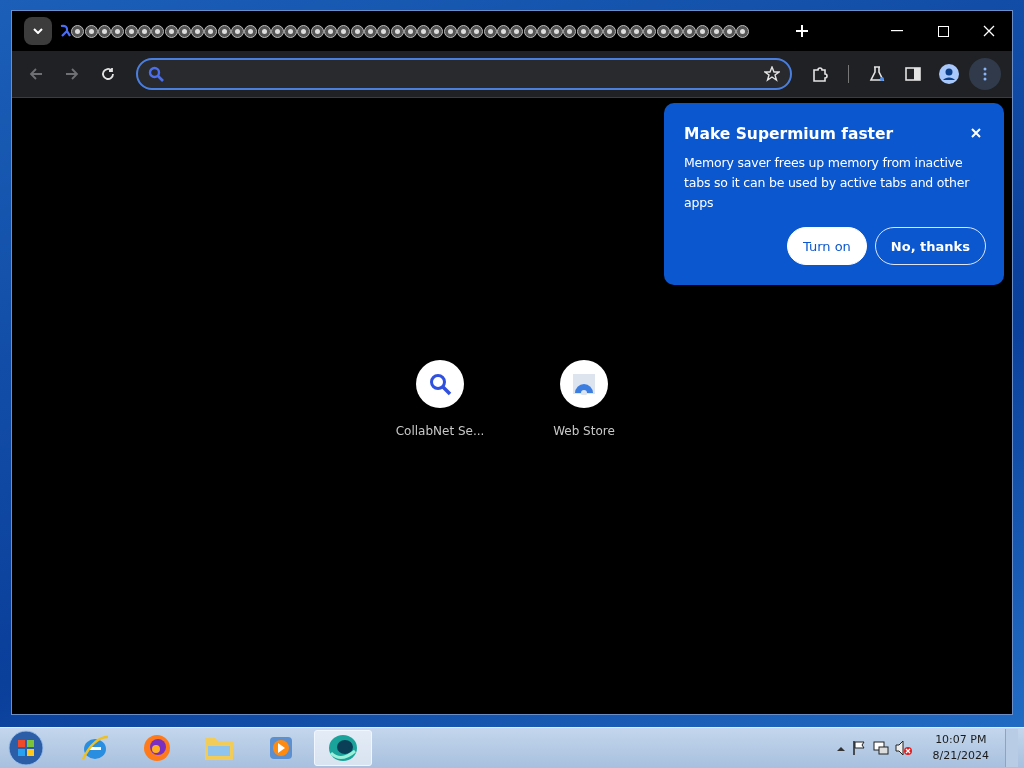  Describe the element at coordinates (858, 748) in the screenshot. I see `flag-icon` at that location.